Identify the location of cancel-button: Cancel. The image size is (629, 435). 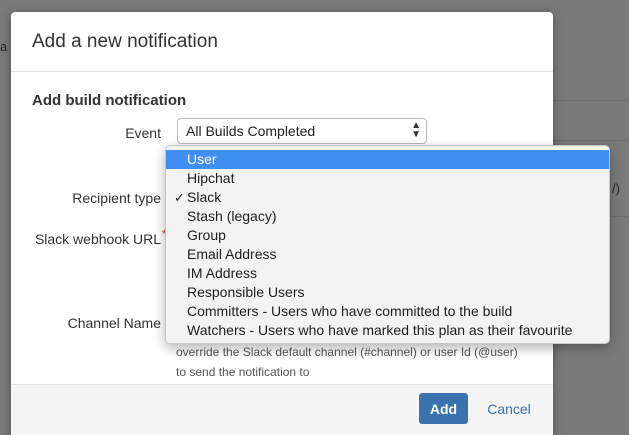
(509, 408).